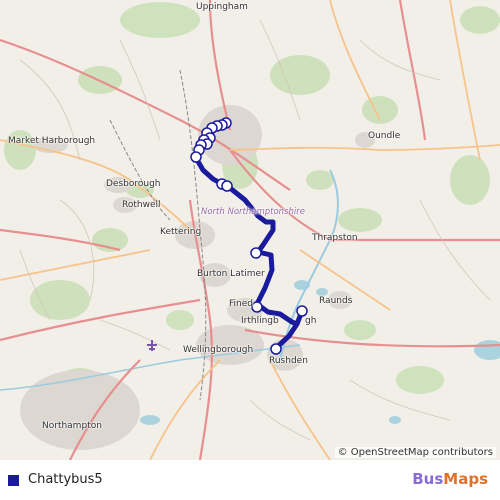 The height and width of the screenshot is (500, 500). I want to click on route-line-chattybus5, so click(249, 235).